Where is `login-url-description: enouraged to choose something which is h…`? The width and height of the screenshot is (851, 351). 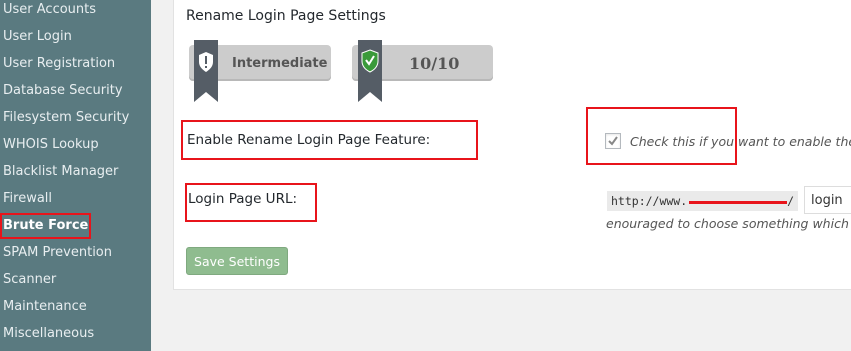
login-url-description: enouraged to choose something which is h… is located at coordinates (728, 223).